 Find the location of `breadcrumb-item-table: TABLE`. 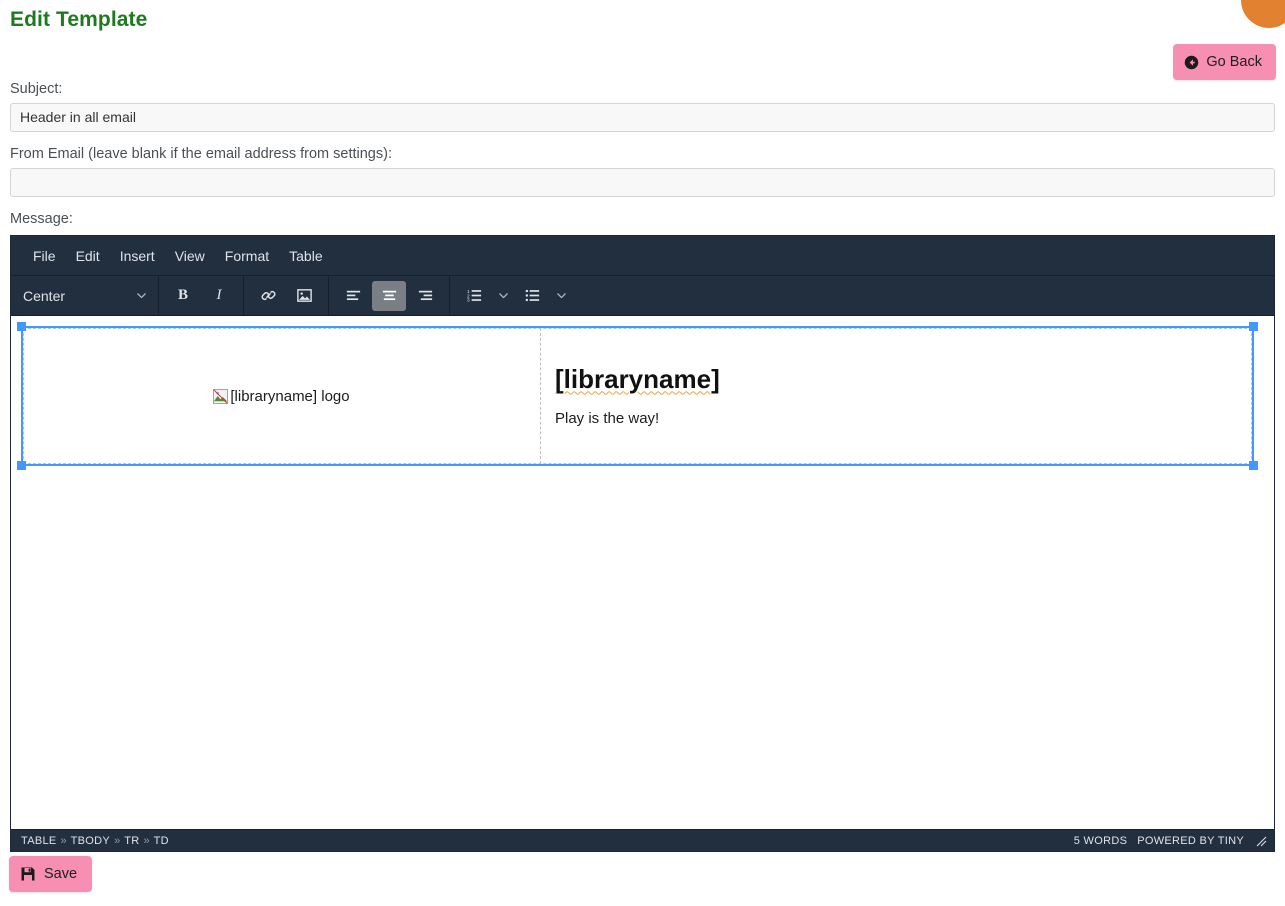

breadcrumb-item-table: TABLE is located at coordinates (39, 841).